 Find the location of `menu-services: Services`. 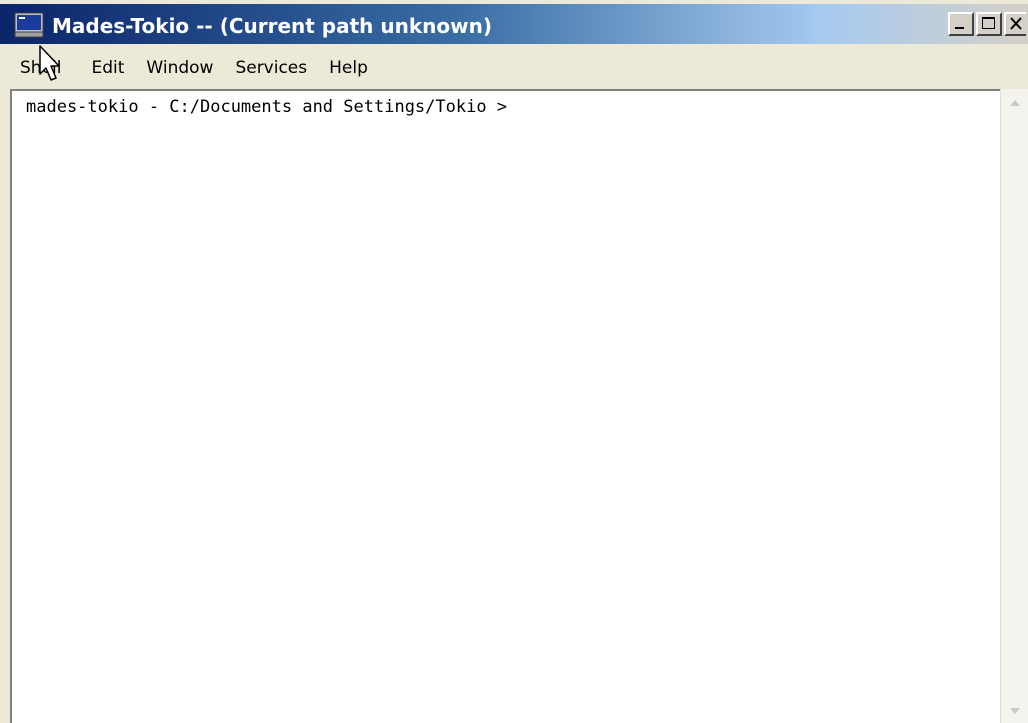

menu-services: Services is located at coordinates (271, 68).